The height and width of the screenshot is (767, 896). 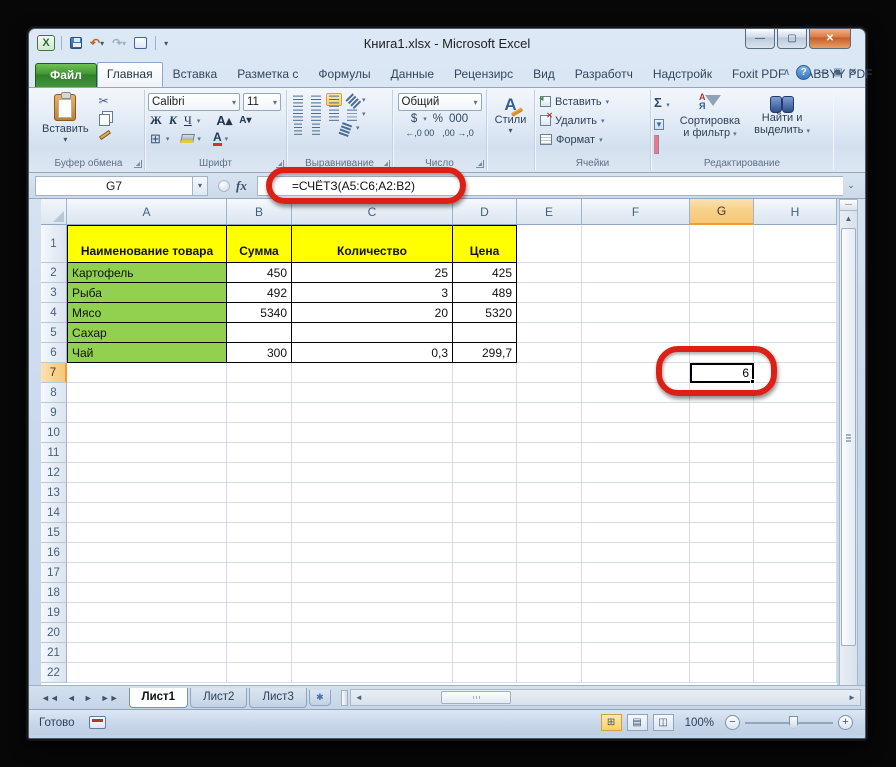 What do you see at coordinates (637, 722) in the screenshot?
I see `view-page-layout-button: ▤` at bounding box center [637, 722].